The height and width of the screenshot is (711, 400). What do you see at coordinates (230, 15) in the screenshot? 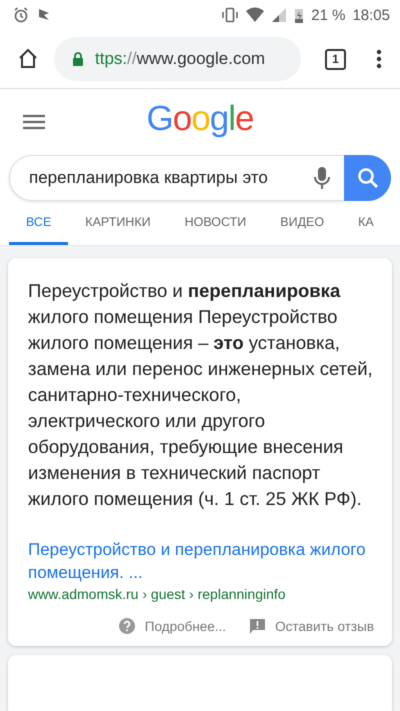
I see `vibrate-icon` at bounding box center [230, 15].